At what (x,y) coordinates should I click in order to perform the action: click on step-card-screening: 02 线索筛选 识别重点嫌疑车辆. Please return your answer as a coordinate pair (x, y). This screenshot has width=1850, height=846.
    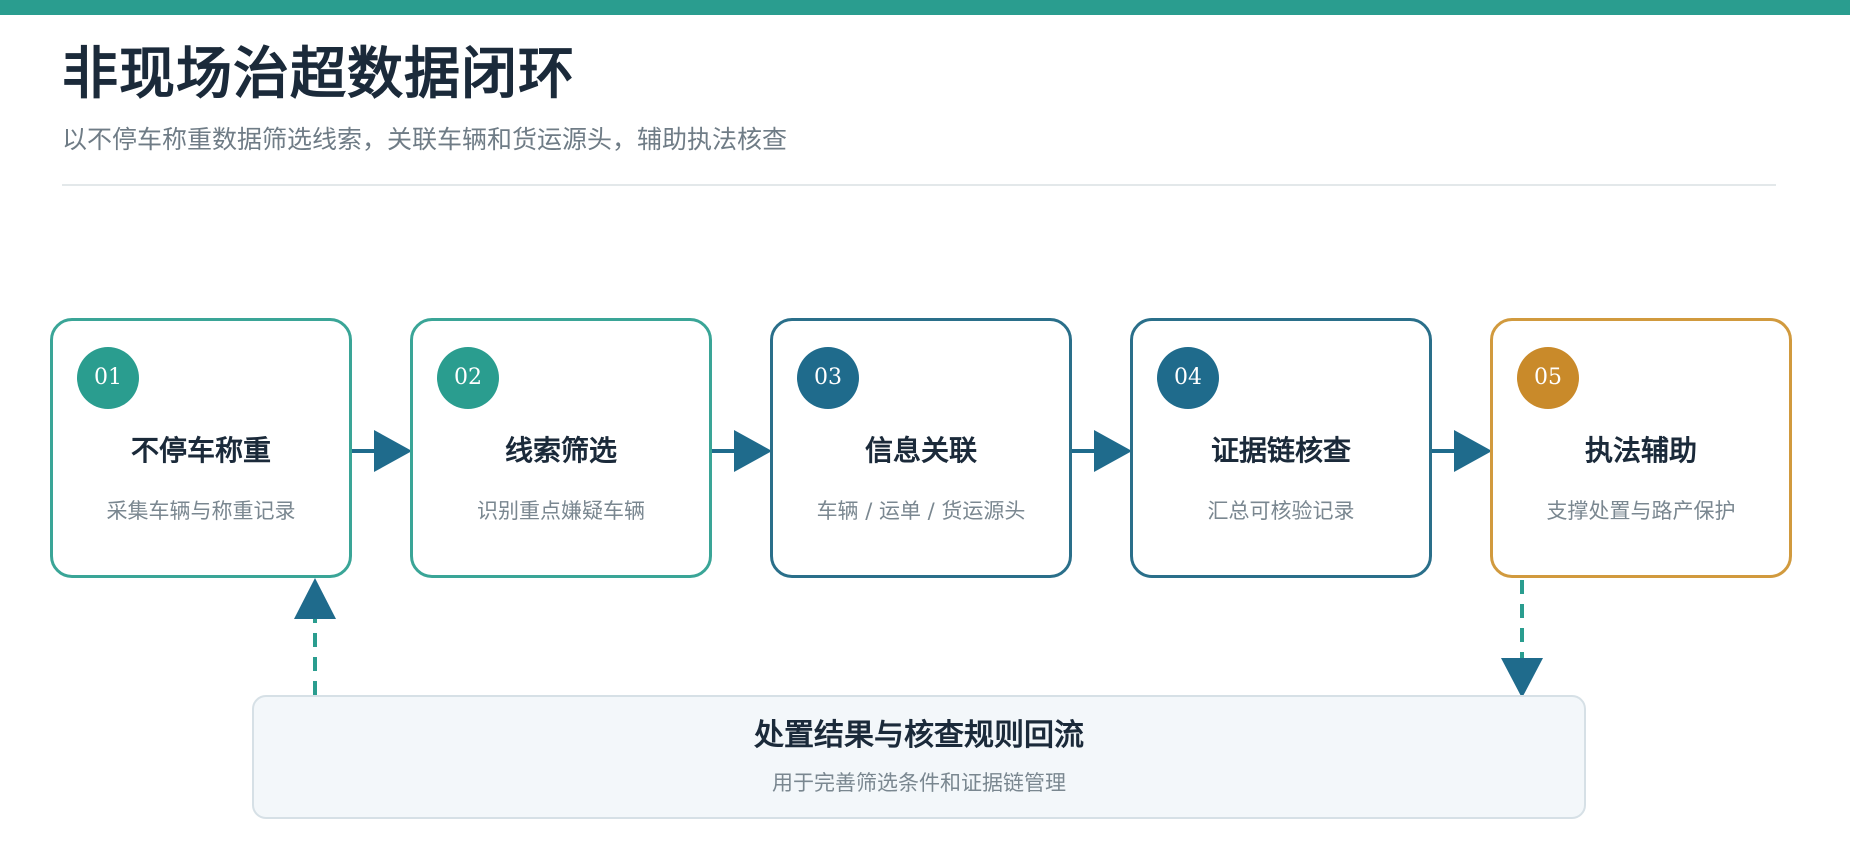
    Looking at the image, I should click on (561, 448).